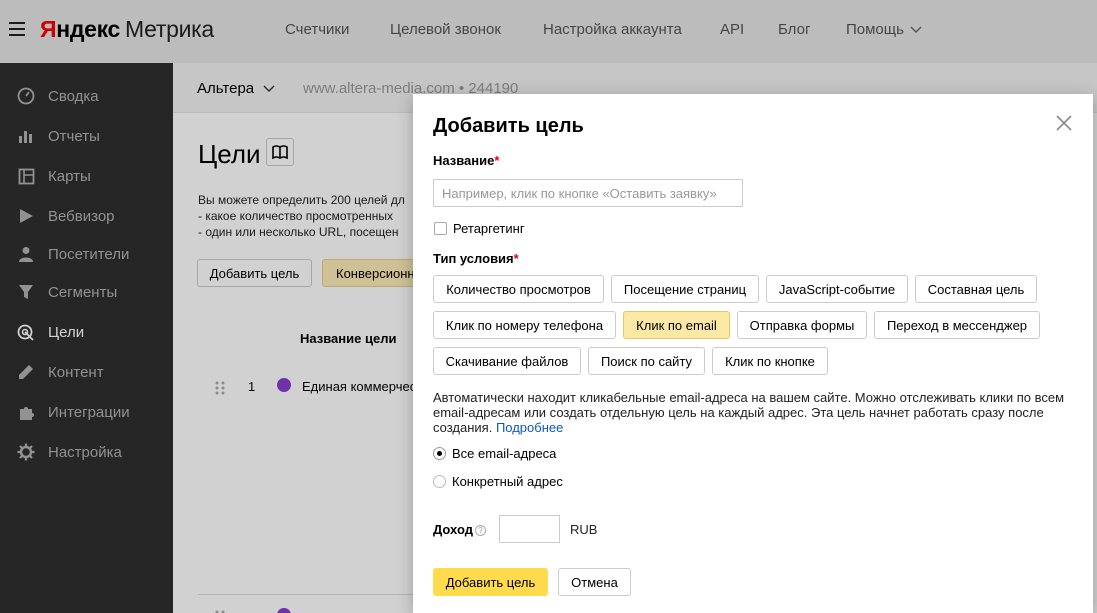 The image size is (1097, 613). I want to click on dialog-title: Добавить цель, so click(508, 126).